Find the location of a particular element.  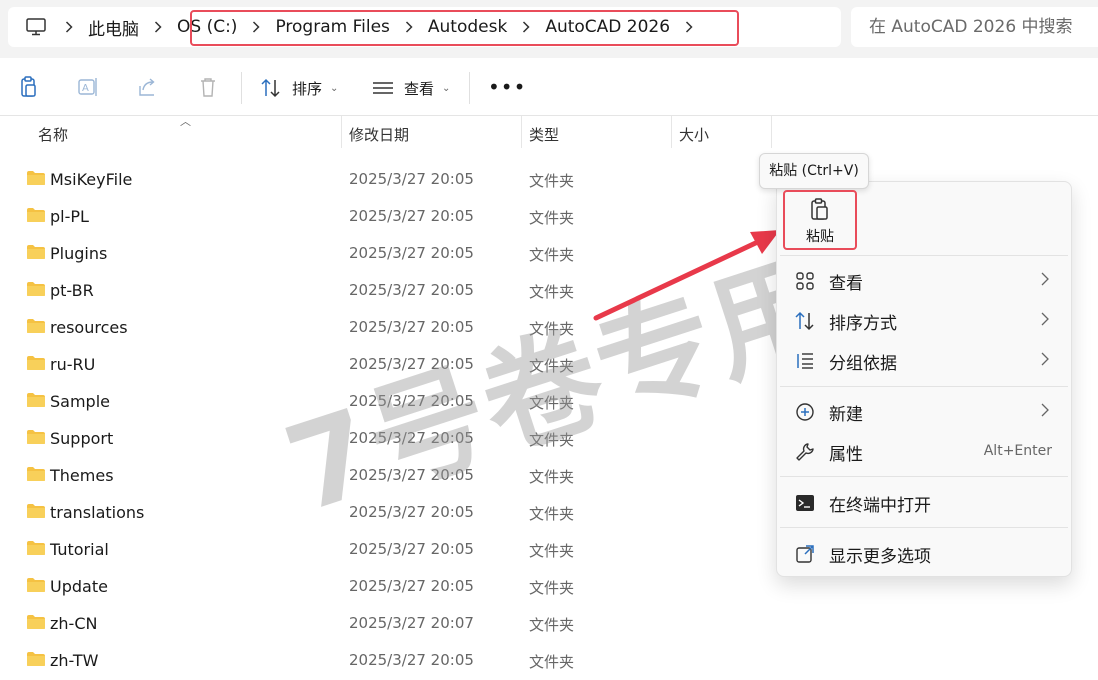

file-row: Plugins 2025/3/27 20:05 文件夹 is located at coordinates (390, 252).